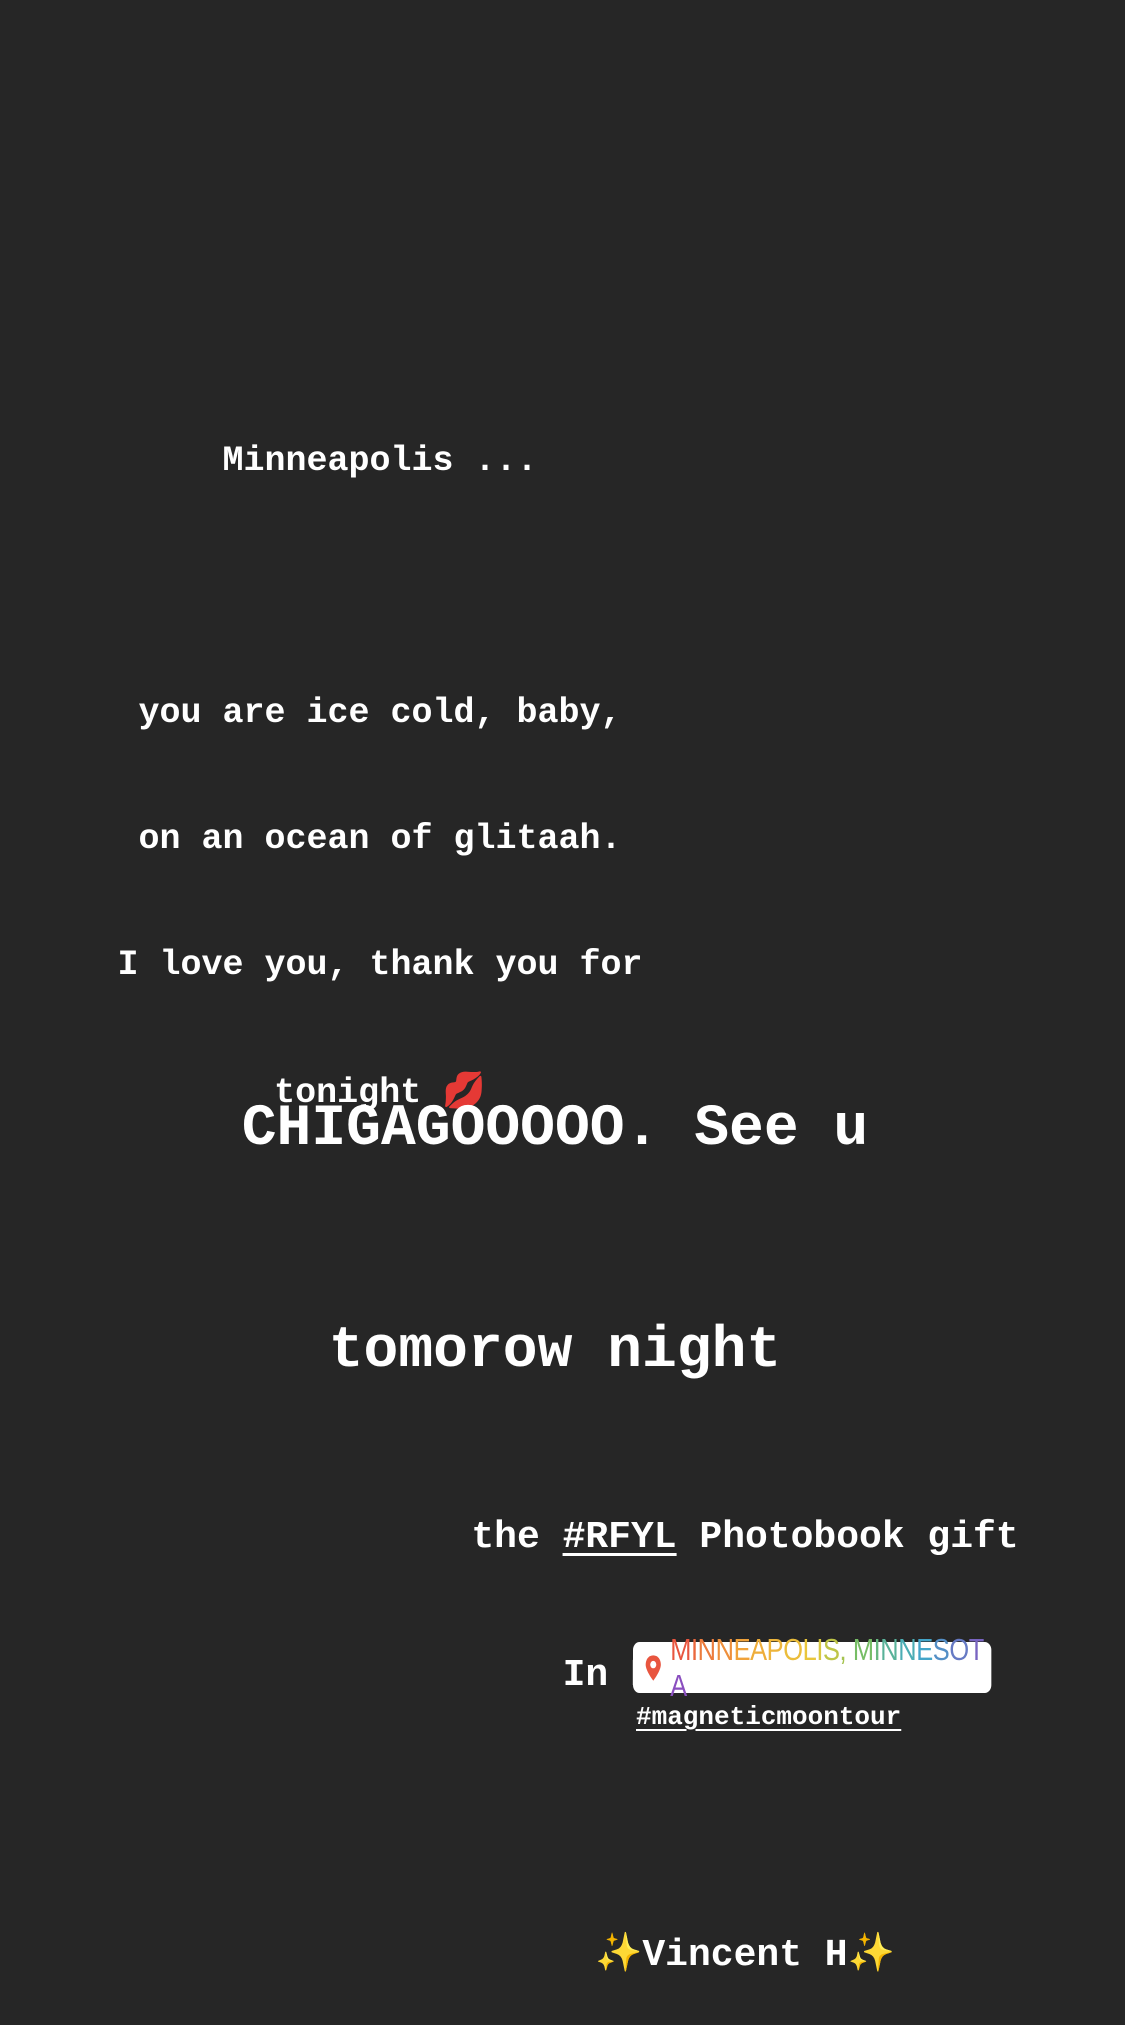 This screenshot has height=2025, width=1125. Describe the element at coordinates (555, 1129) in the screenshot. I see `chicago-line-1: CHIGAGOOOOO. See u` at that location.